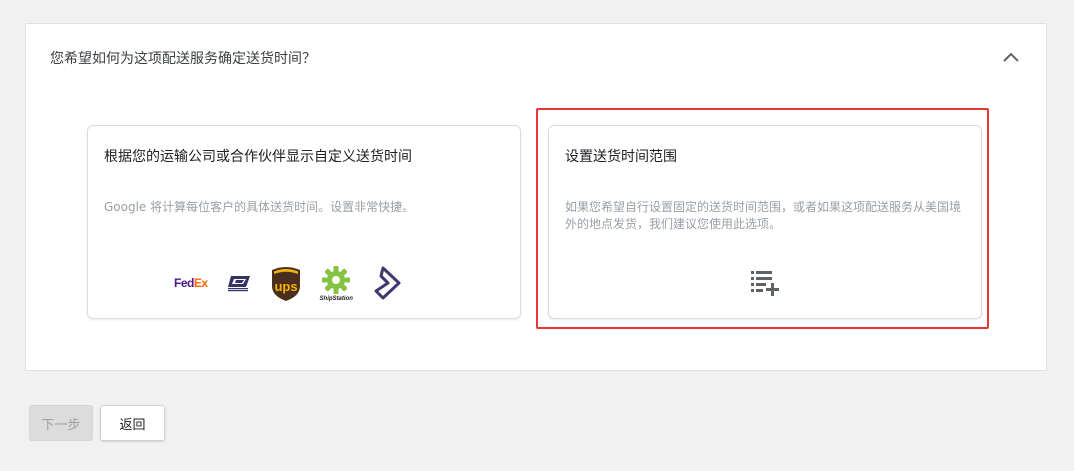  I want to click on option-title: 根据您的运输公司或合作伙伴显示自定义送货时间, so click(258, 157).